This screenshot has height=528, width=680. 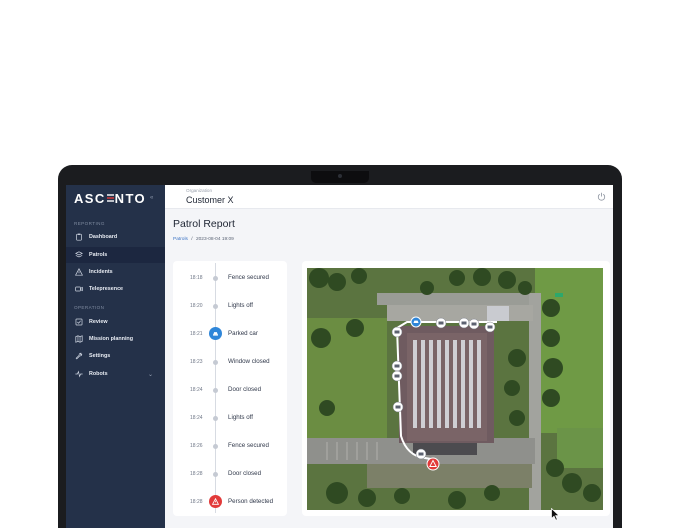 I want to click on breadcrumb: Patrols / 2023-08-04 19:09, so click(x=203, y=239).